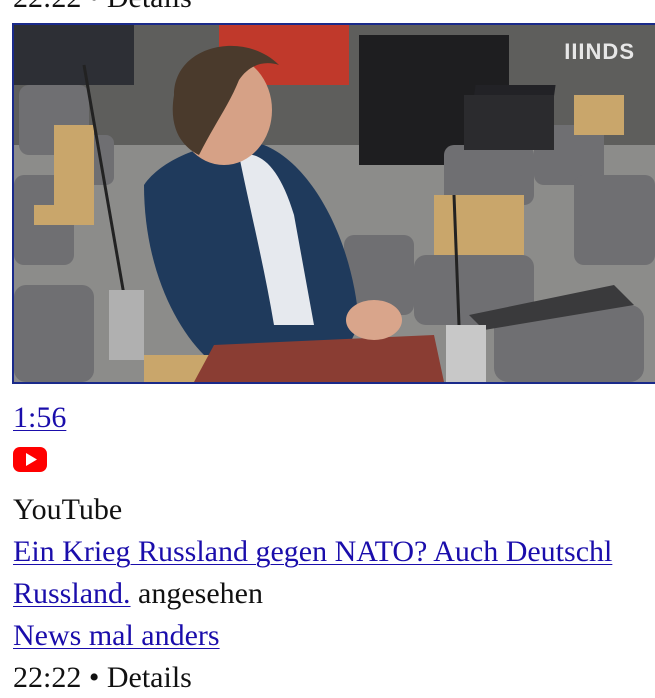 The height and width of the screenshot is (698, 655). What do you see at coordinates (149, 7) in the screenshot?
I see `previous-item-details-button: Details` at bounding box center [149, 7].